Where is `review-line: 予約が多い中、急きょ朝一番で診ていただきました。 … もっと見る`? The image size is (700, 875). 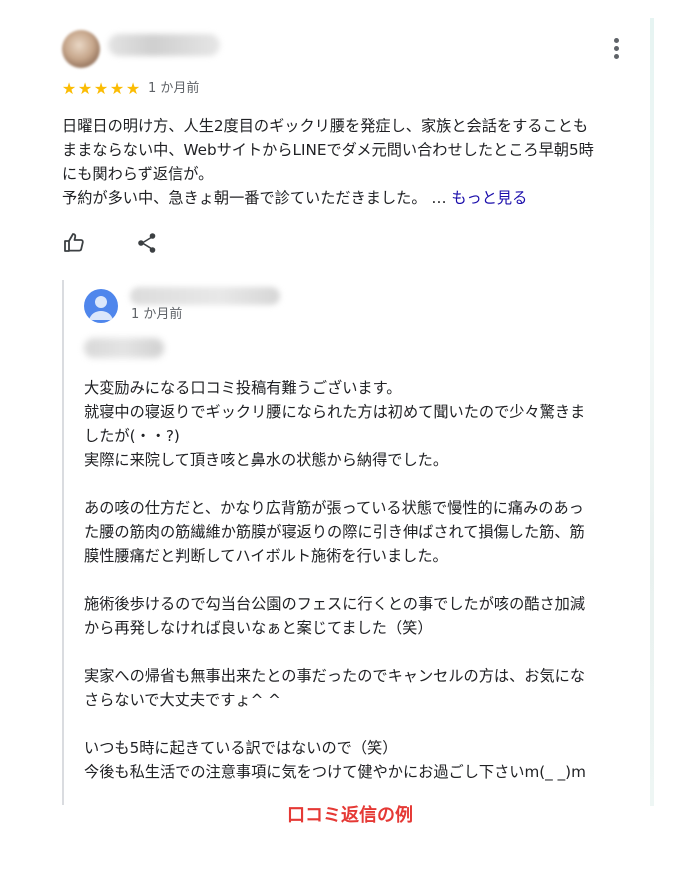 review-line: 予約が多い中、急きょ朝一番で診ていただきました。 … もっと見る is located at coordinates (352, 198).